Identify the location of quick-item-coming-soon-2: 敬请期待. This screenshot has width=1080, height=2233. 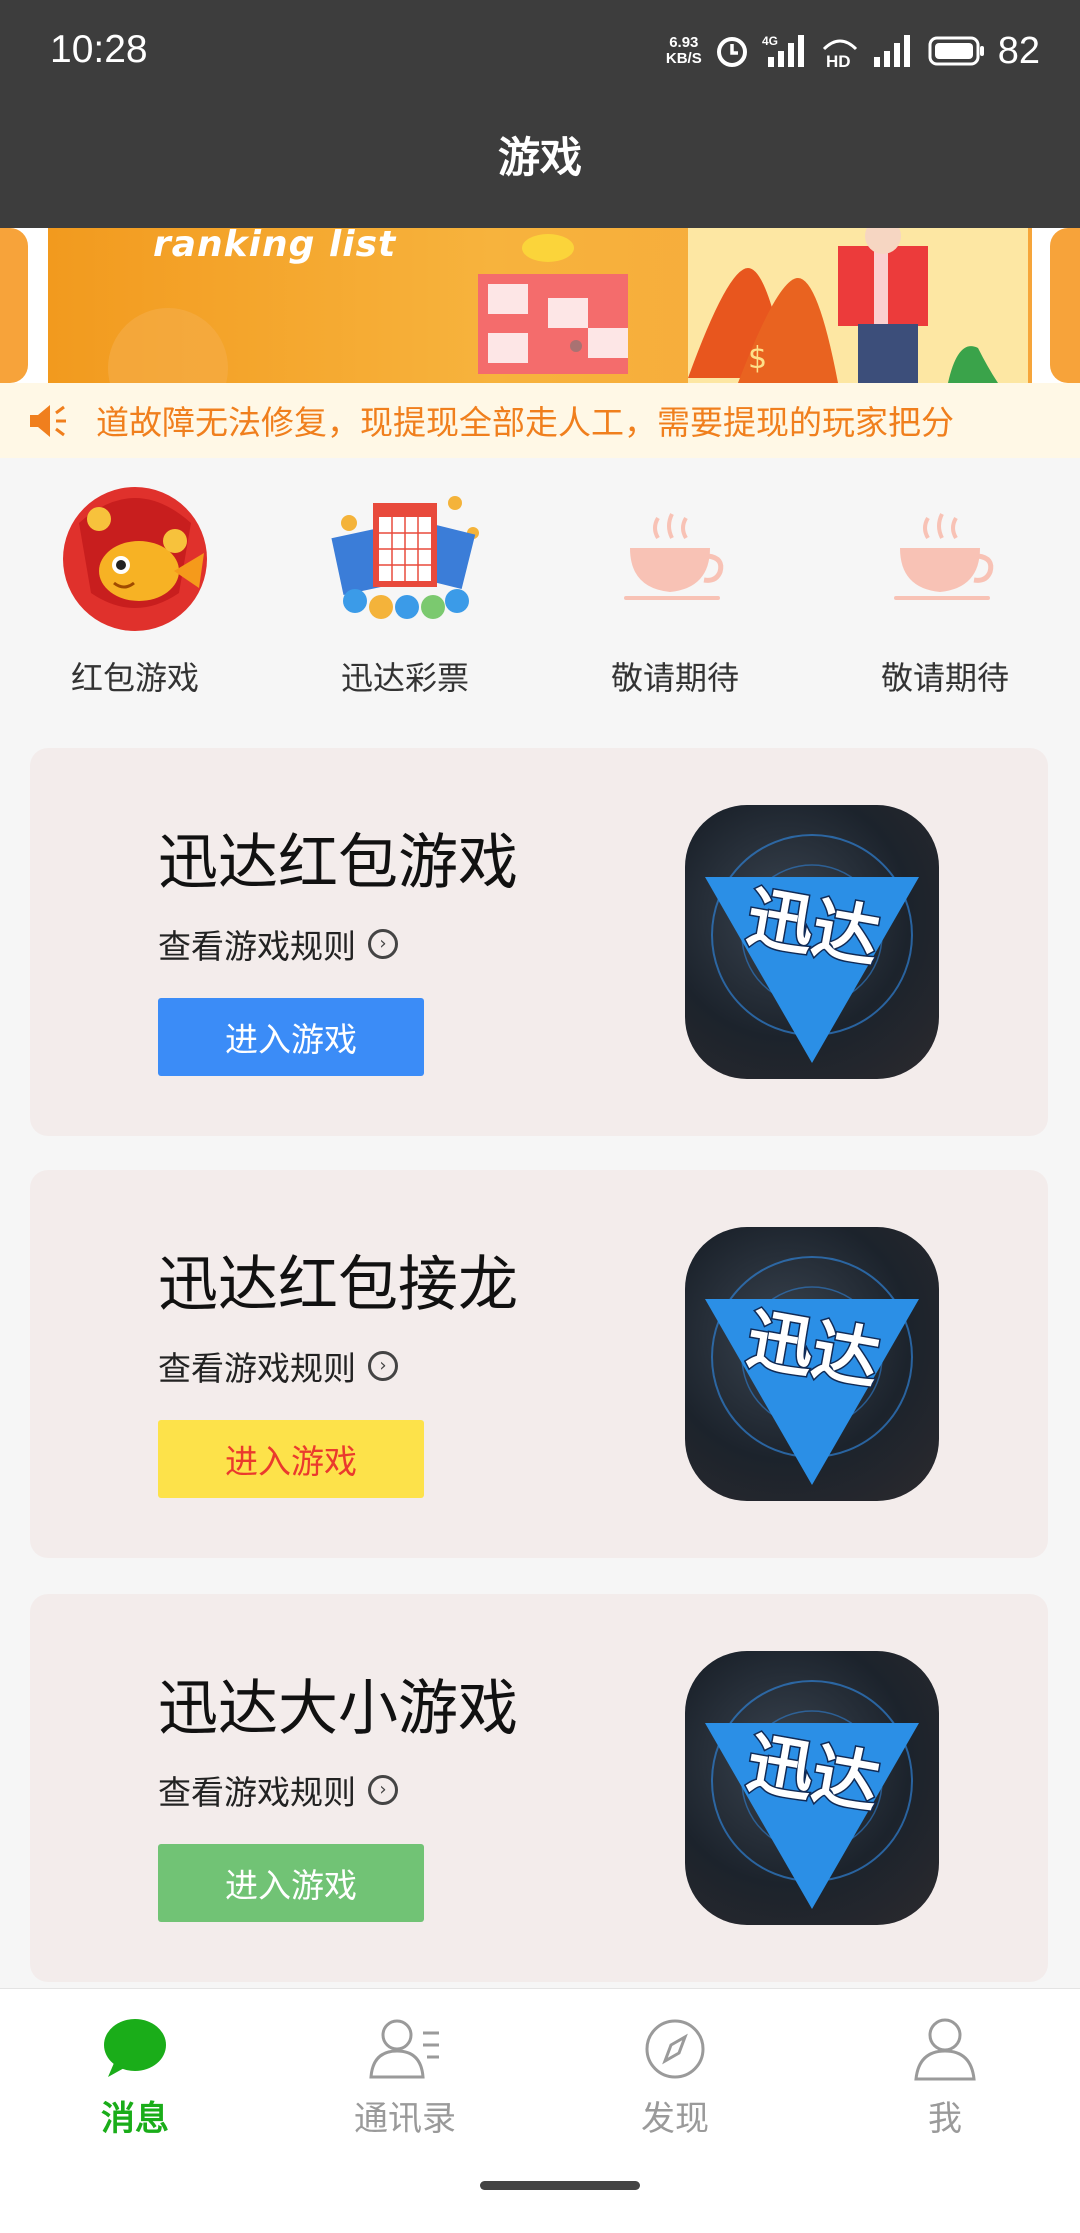
(945, 580).